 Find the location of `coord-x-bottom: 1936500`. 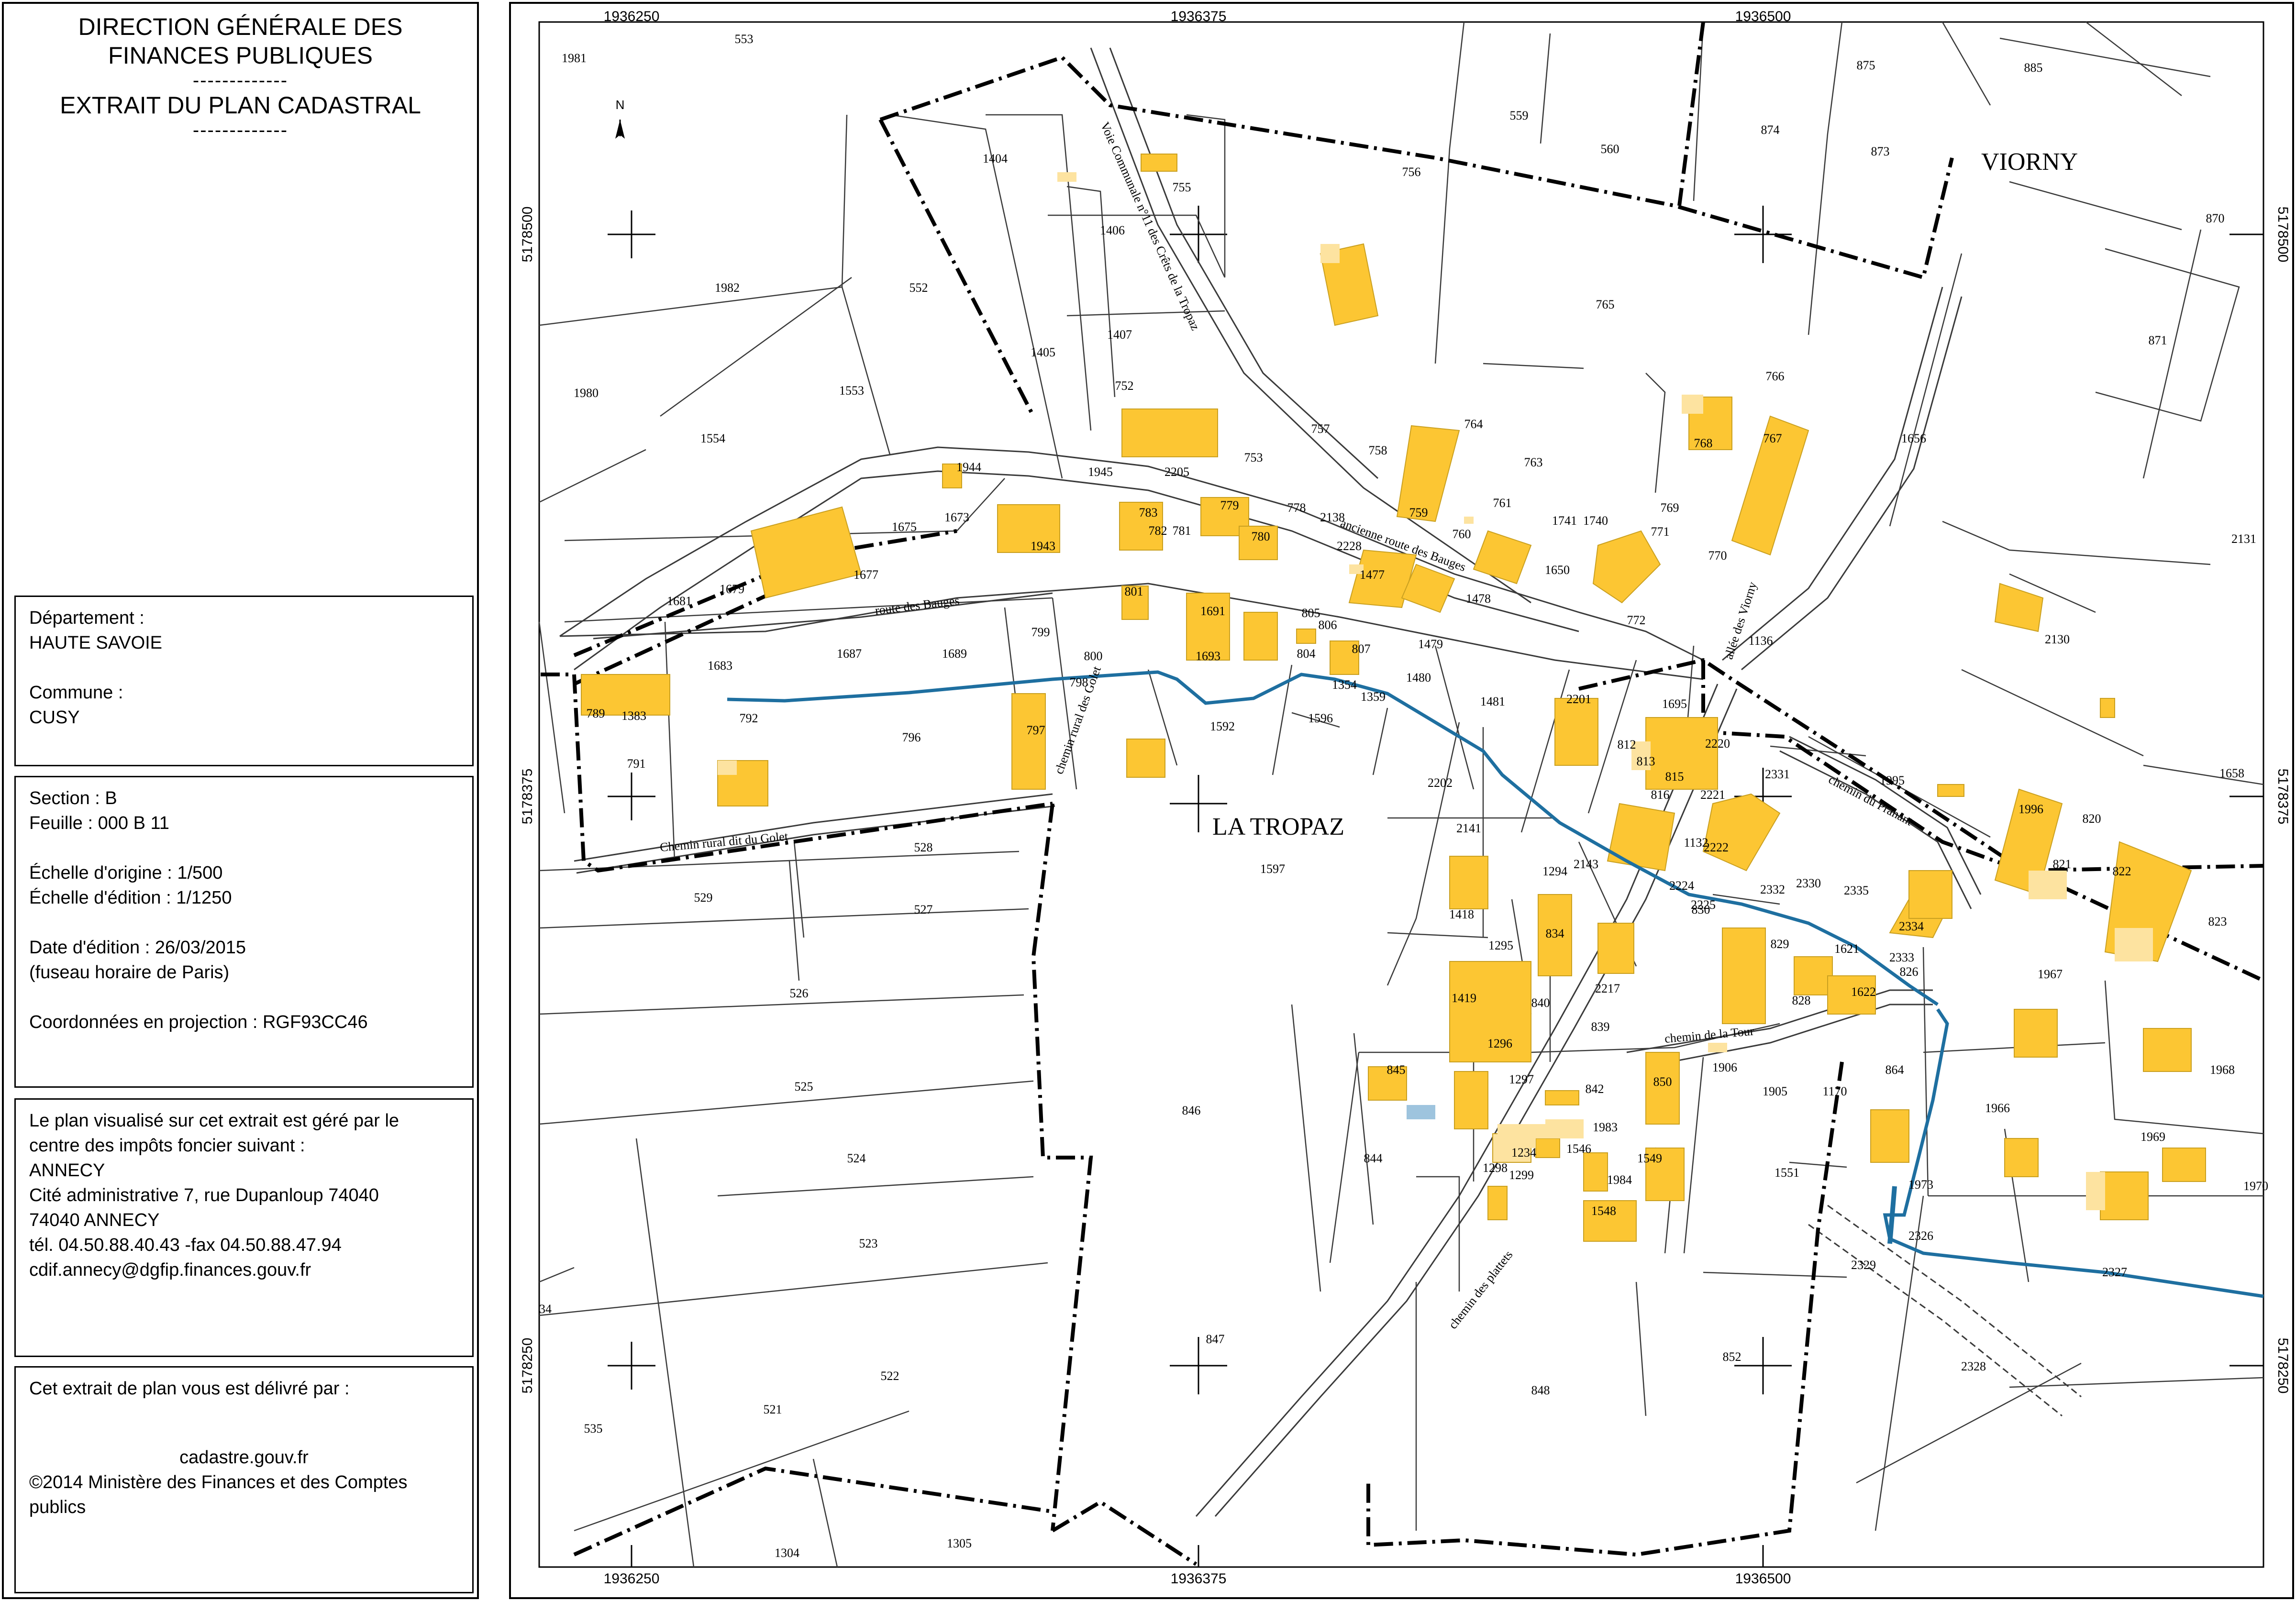

coord-x-bottom: 1936500 is located at coordinates (1763, 1579).